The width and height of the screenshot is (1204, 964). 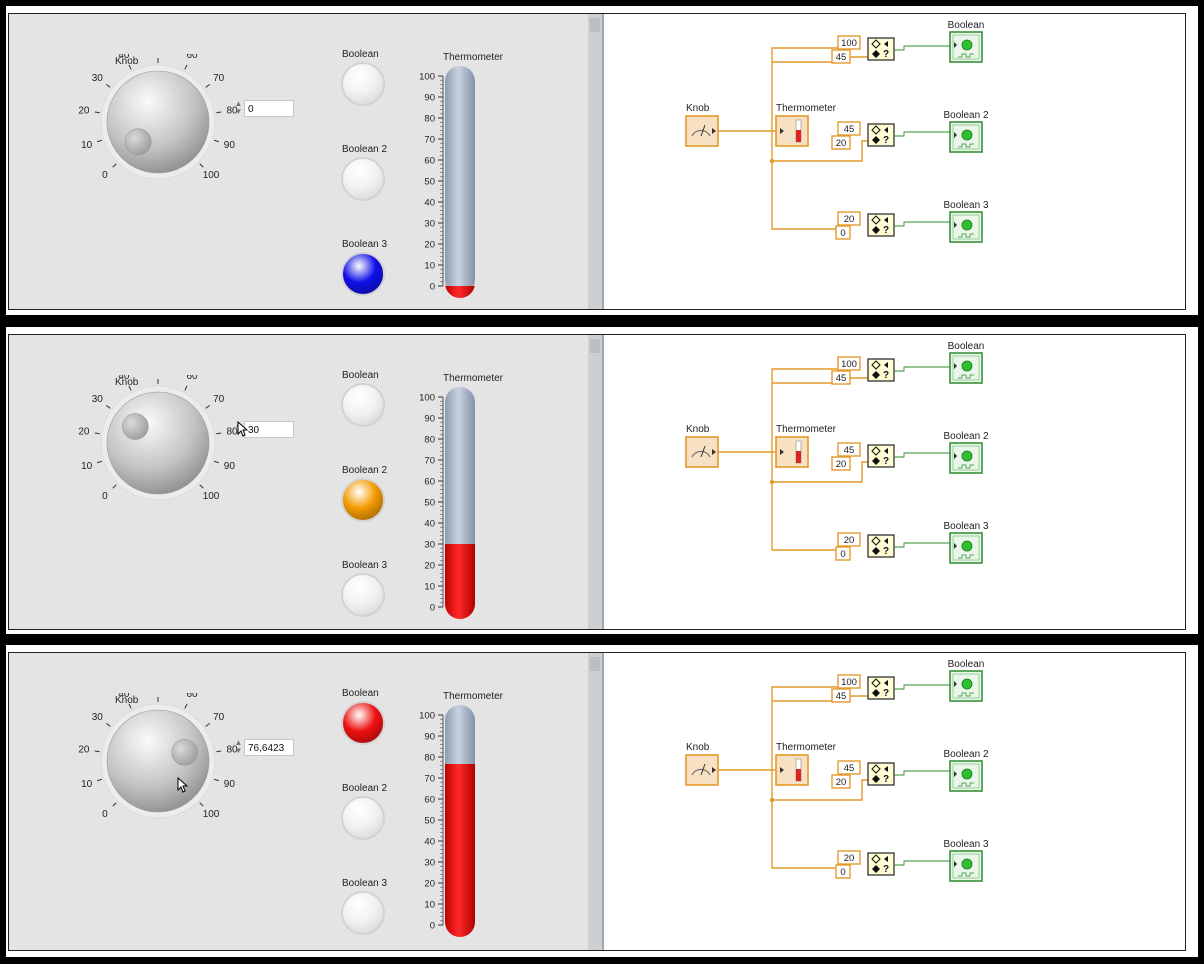 I want to click on thermo-tick-label: 30, so click(x=429, y=545).